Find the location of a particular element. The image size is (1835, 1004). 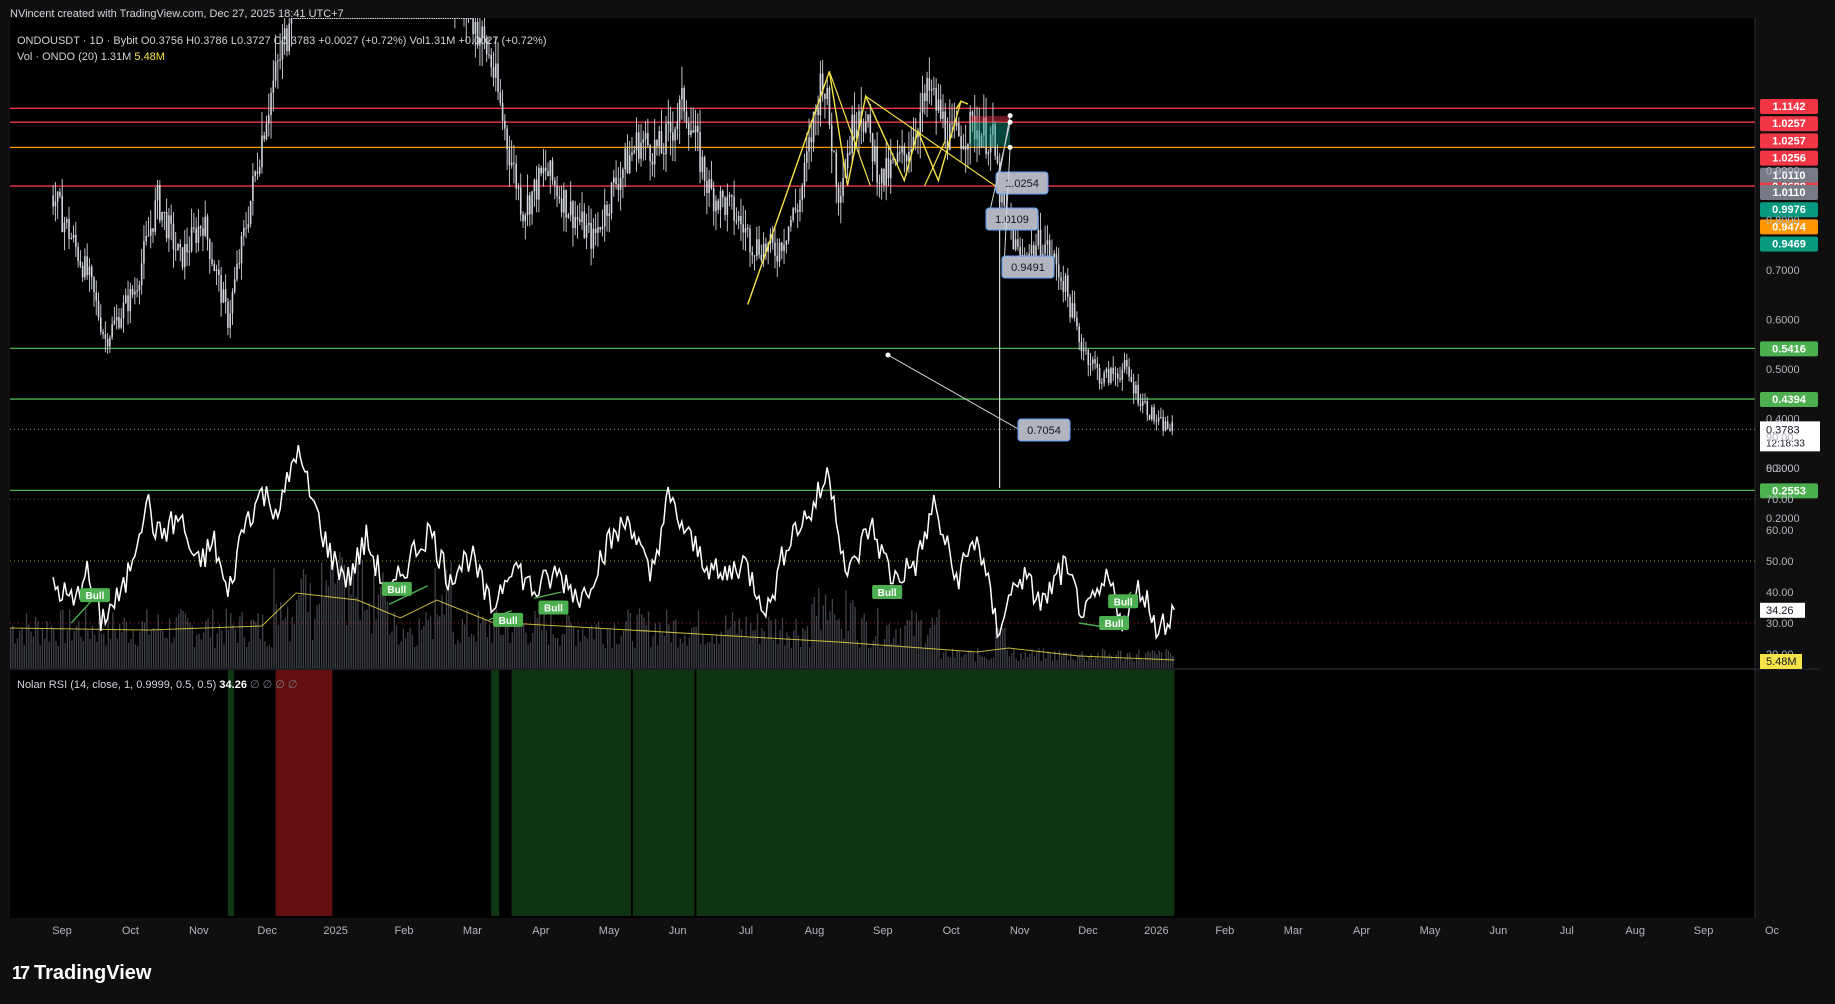

time-axis-label: Sep is located at coordinates (1704, 931).